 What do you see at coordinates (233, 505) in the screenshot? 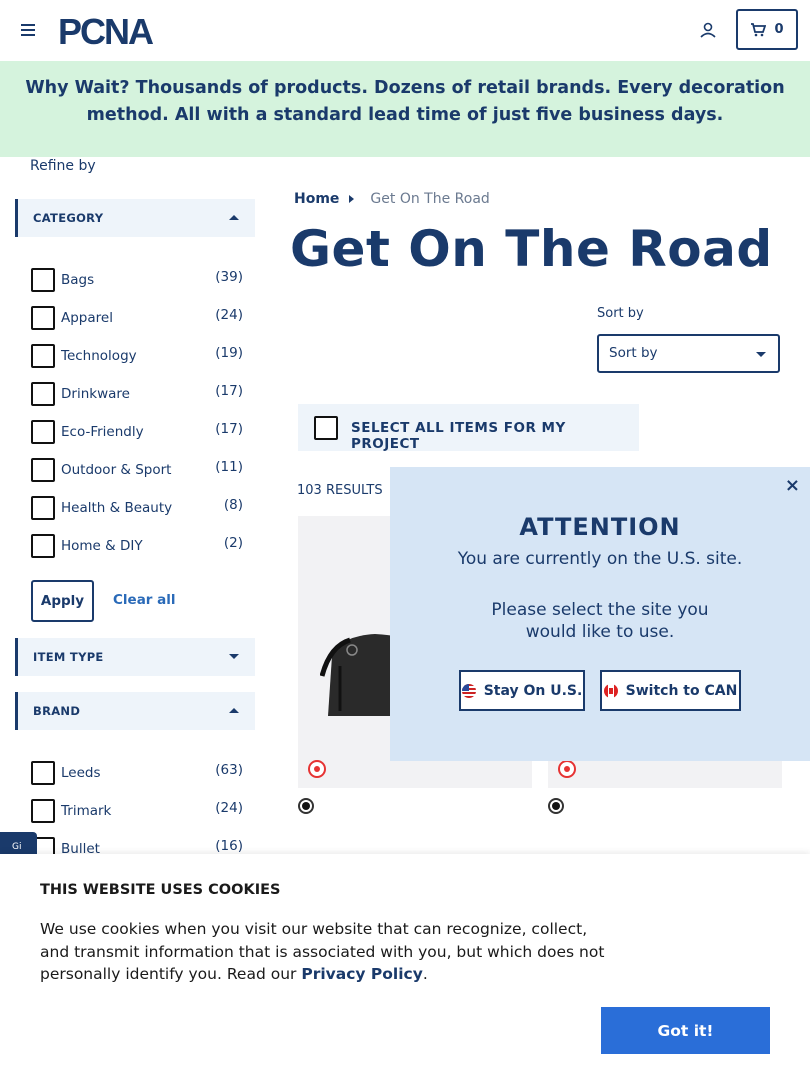
I see `filter-count: (8)` at bounding box center [233, 505].